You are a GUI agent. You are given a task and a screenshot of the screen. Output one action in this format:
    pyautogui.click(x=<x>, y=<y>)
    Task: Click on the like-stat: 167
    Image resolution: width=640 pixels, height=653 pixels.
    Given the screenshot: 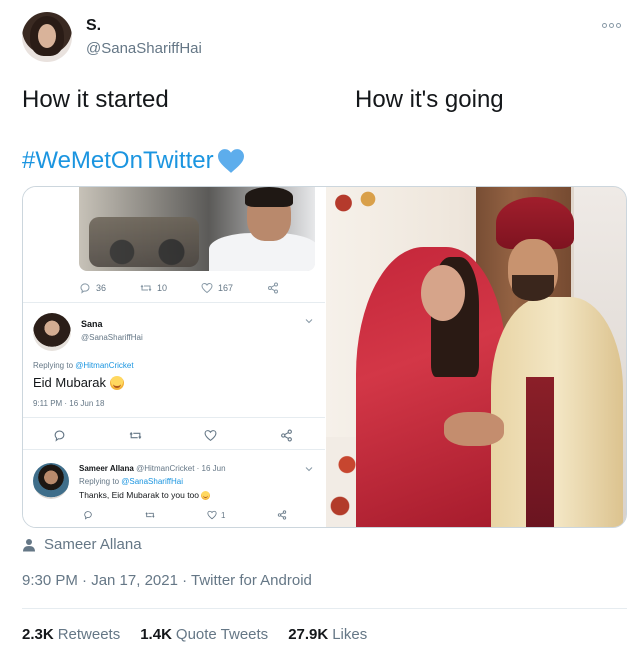 What is the action you would take?
    pyautogui.click(x=217, y=288)
    